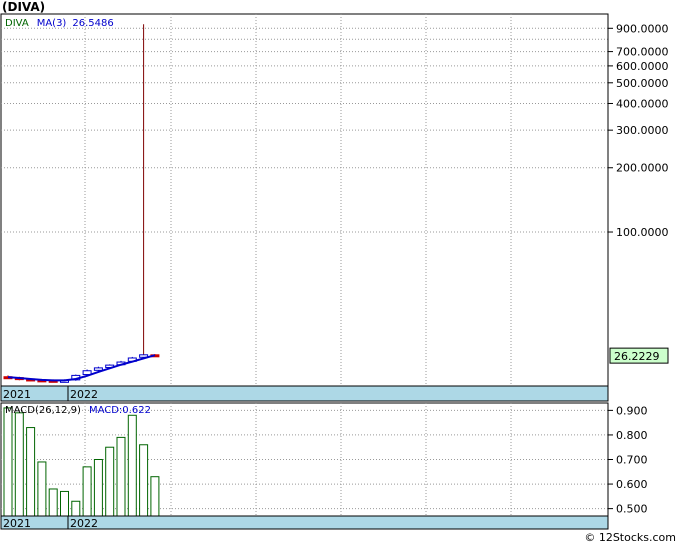 This screenshot has width=680, height=550. Describe the element at coordinates (642, 130) in the screenshot. I see `price-ytick-label: 300.0000` at that location.